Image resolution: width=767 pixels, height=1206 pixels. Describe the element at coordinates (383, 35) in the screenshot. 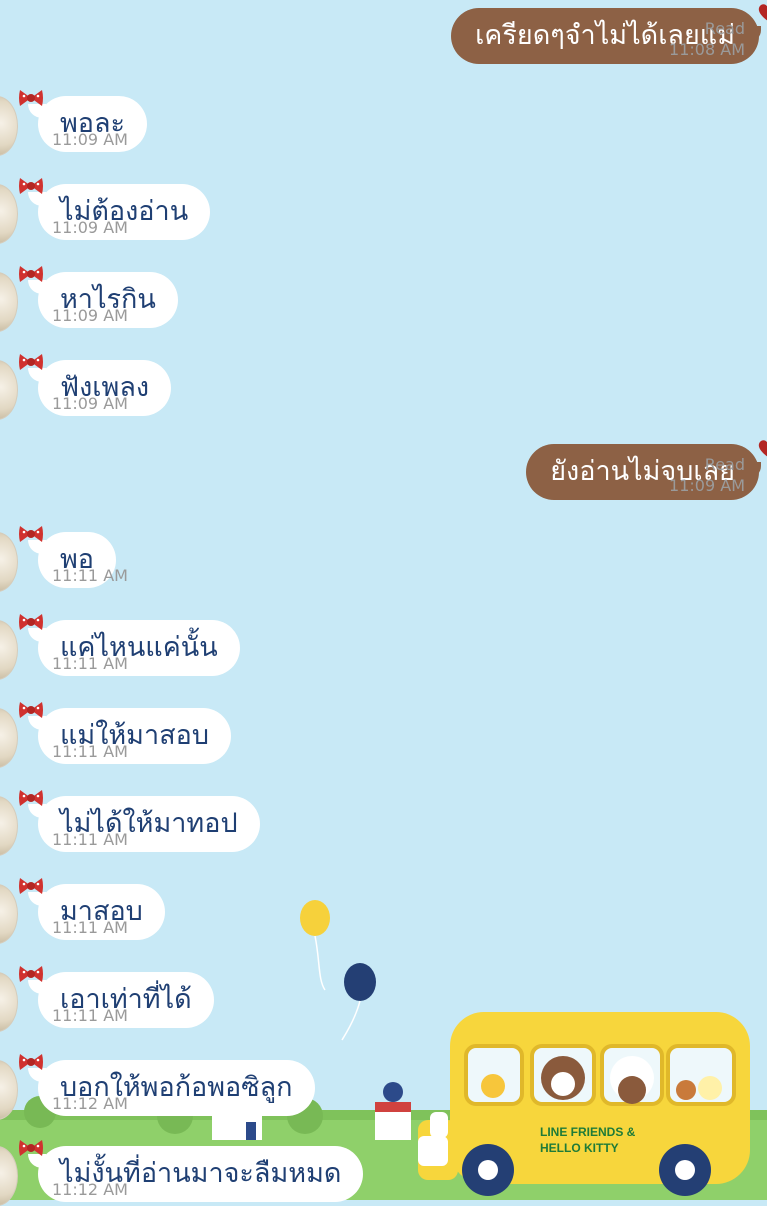

I see `outgoing-message-row: เครียดๆจำไม่ได้เลยแม่ Read 11:08 AM` at that location.